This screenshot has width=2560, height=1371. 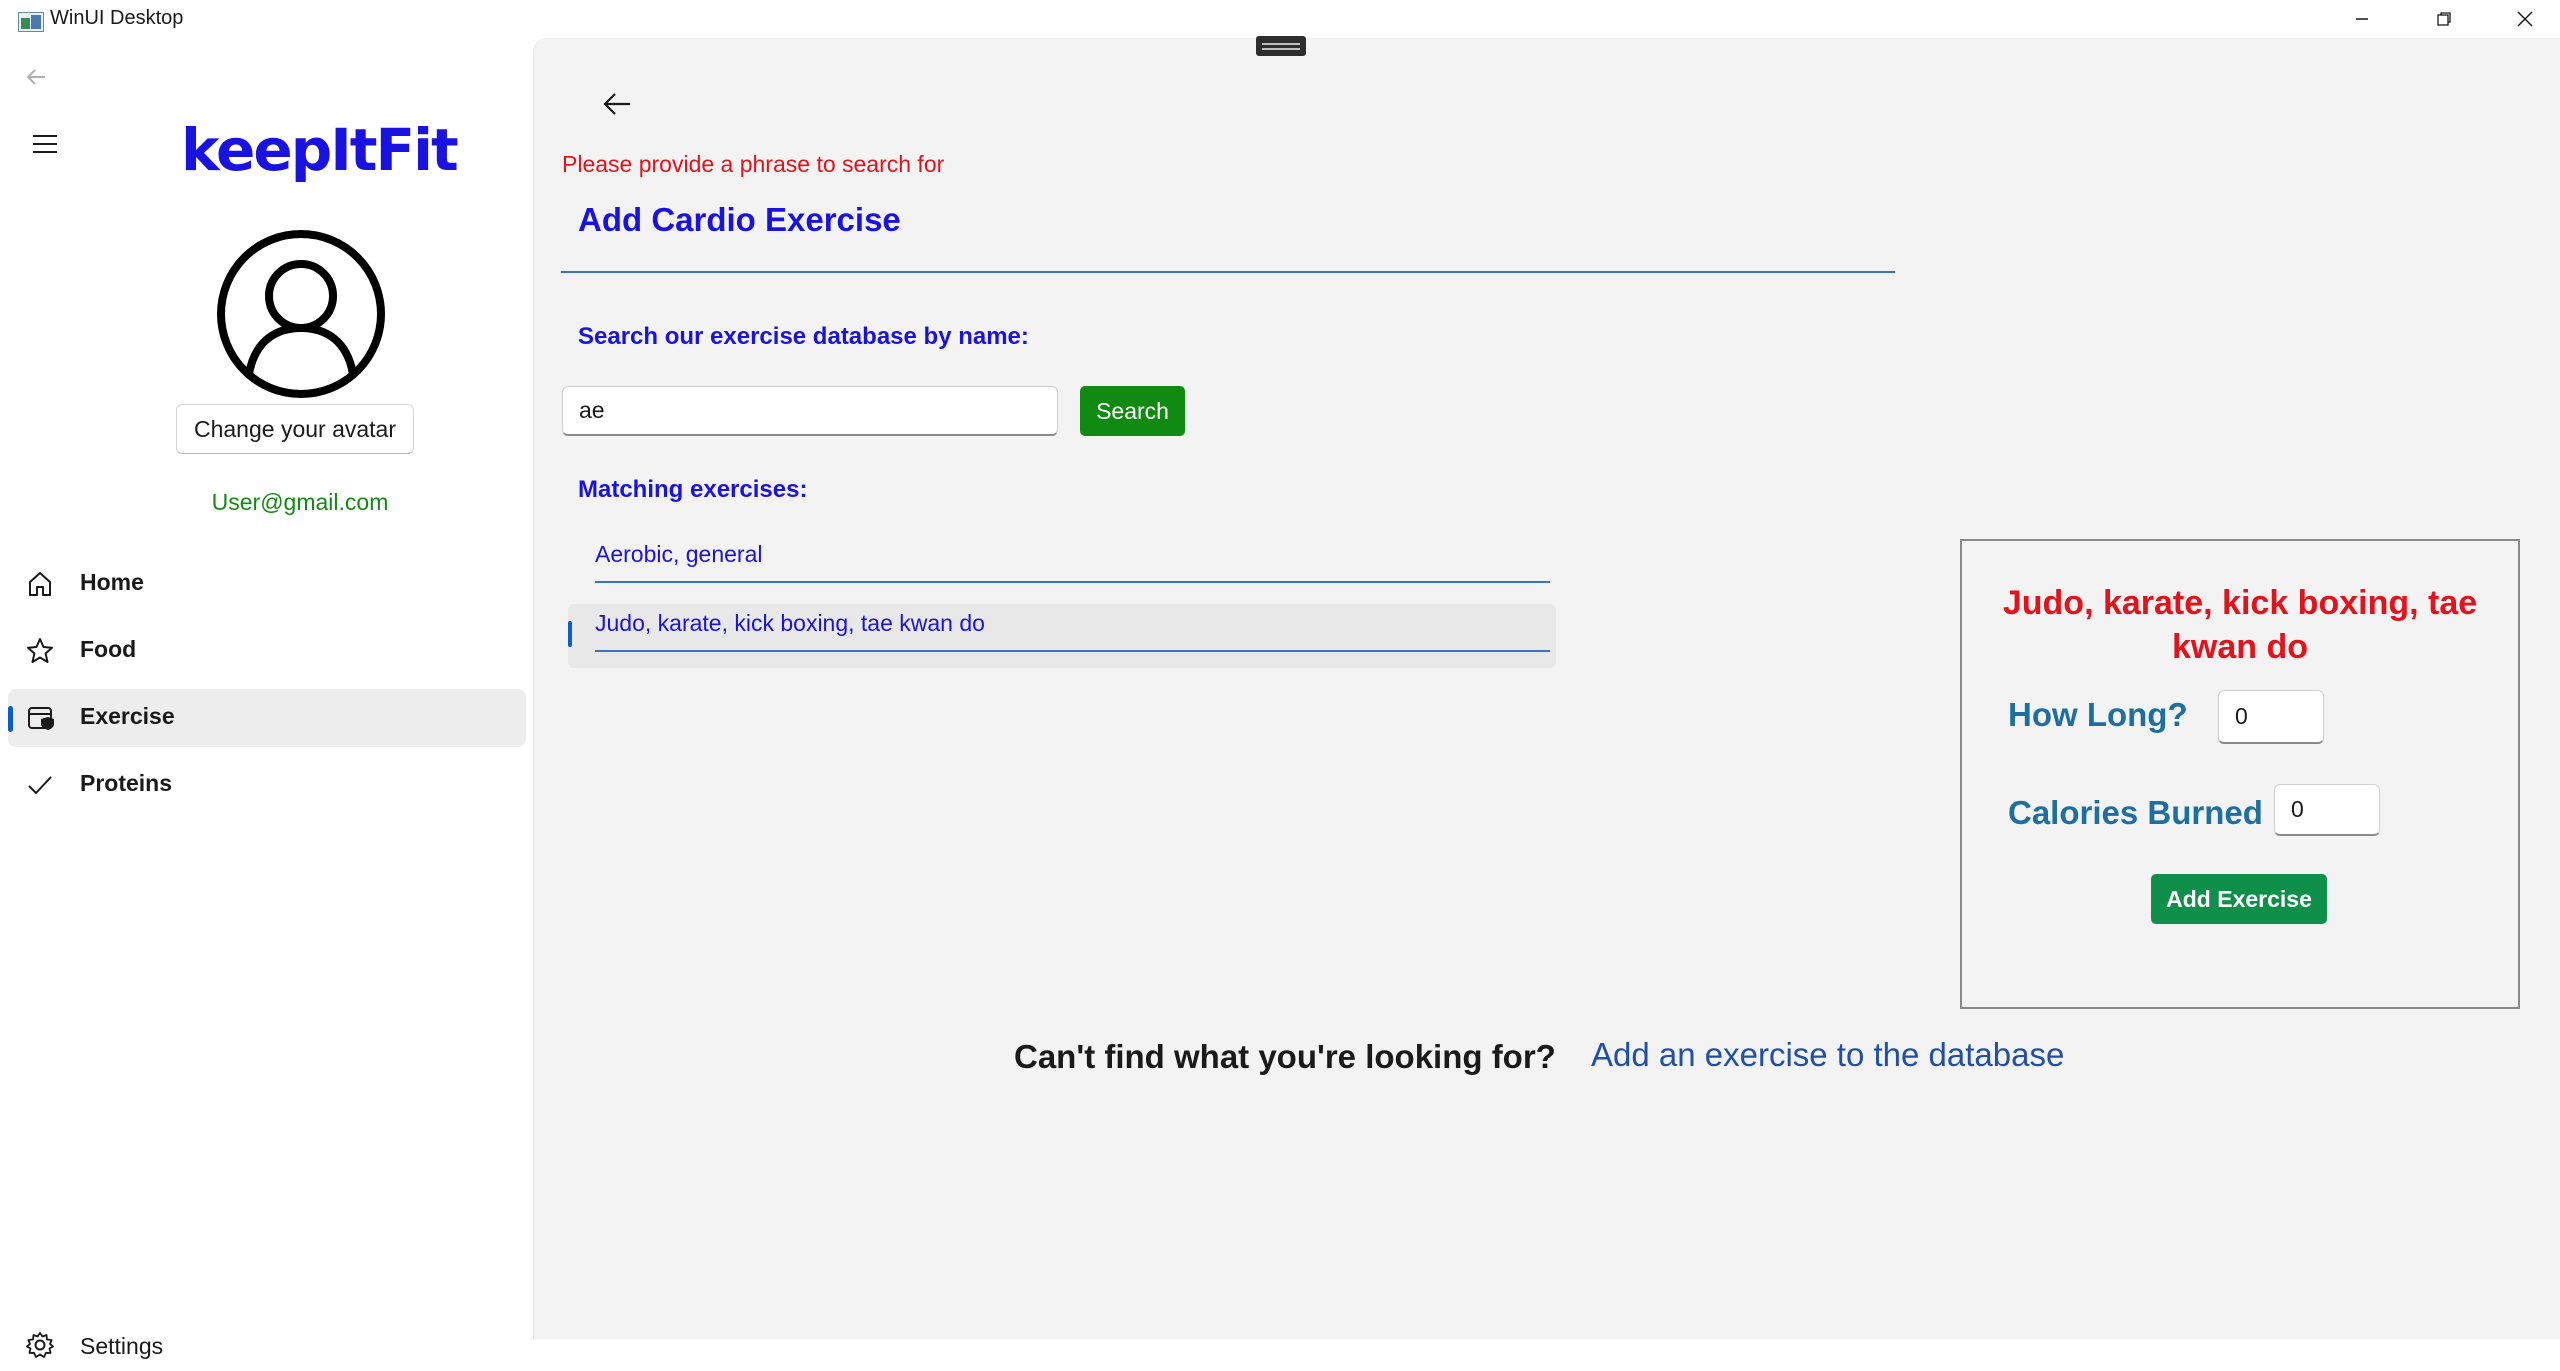 I want to click on nav-back-button, so click(x=36, y=79).